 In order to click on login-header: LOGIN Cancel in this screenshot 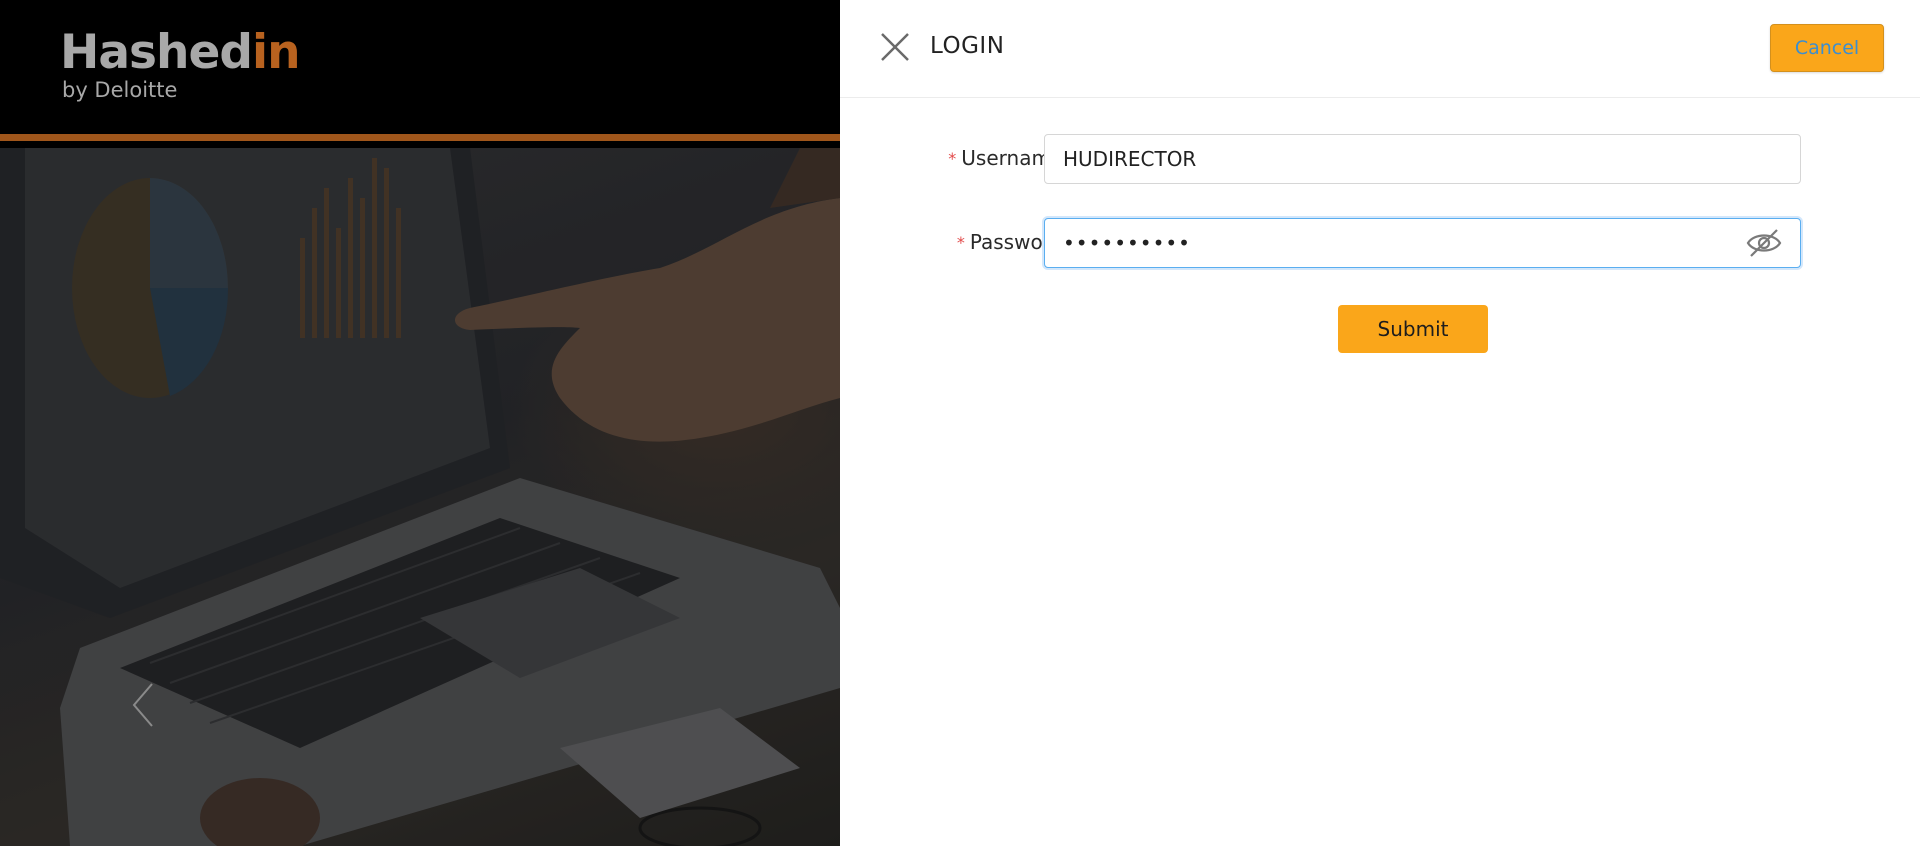, I will do `click(1380, 49)`.